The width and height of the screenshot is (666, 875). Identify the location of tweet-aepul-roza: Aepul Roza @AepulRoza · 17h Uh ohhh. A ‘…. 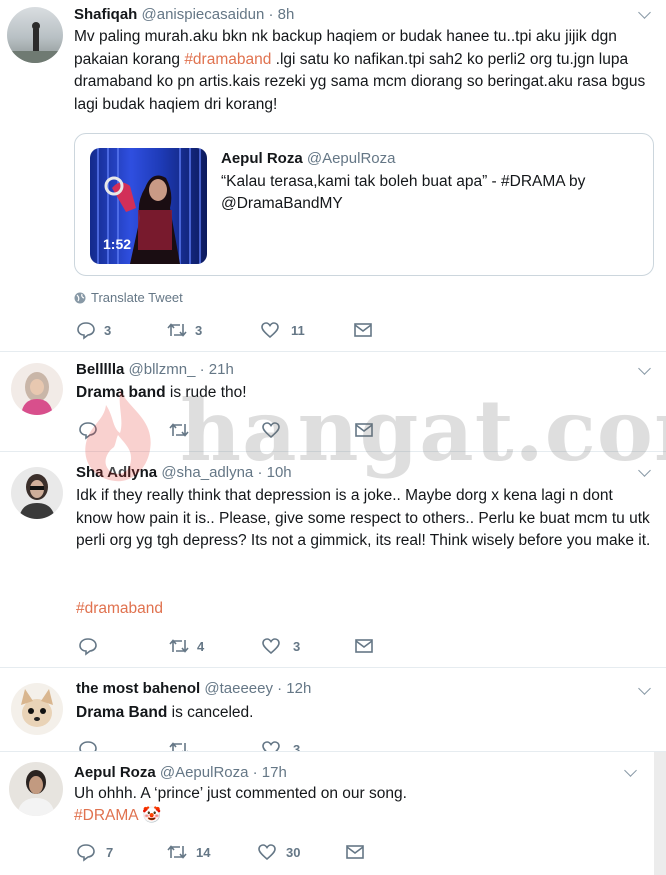
(333, 813).